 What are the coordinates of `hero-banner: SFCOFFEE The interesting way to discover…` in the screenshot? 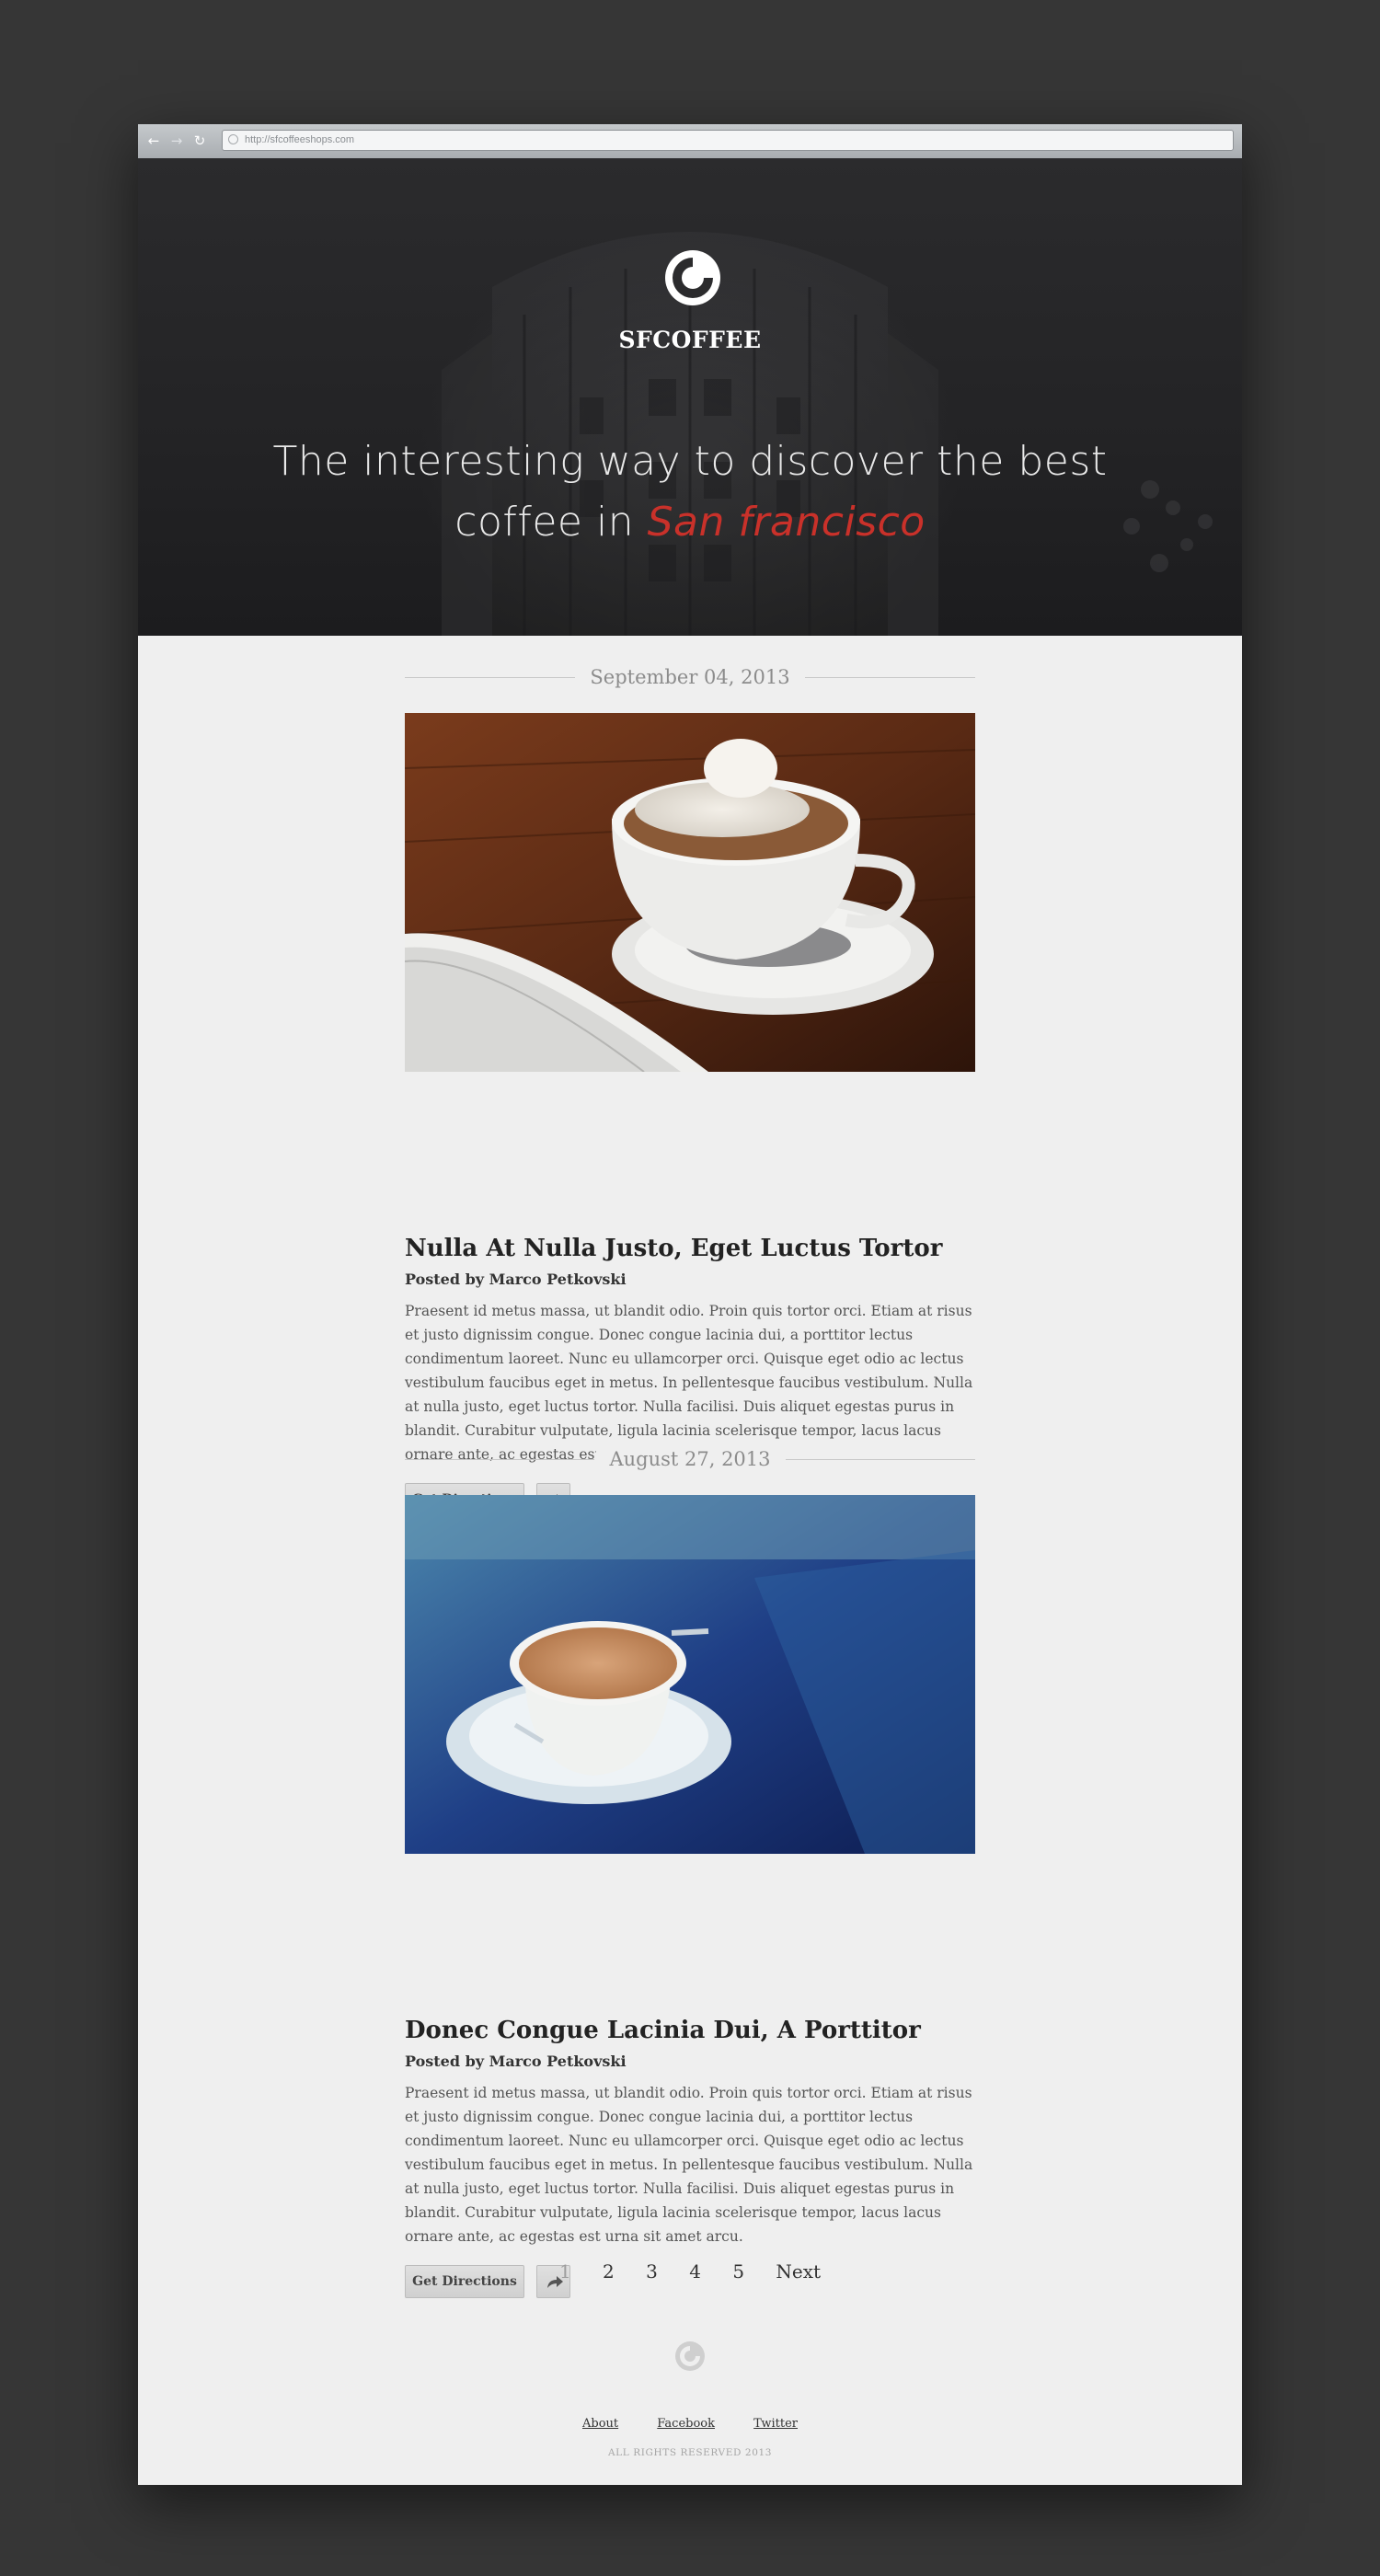 It's located at (690, 397).